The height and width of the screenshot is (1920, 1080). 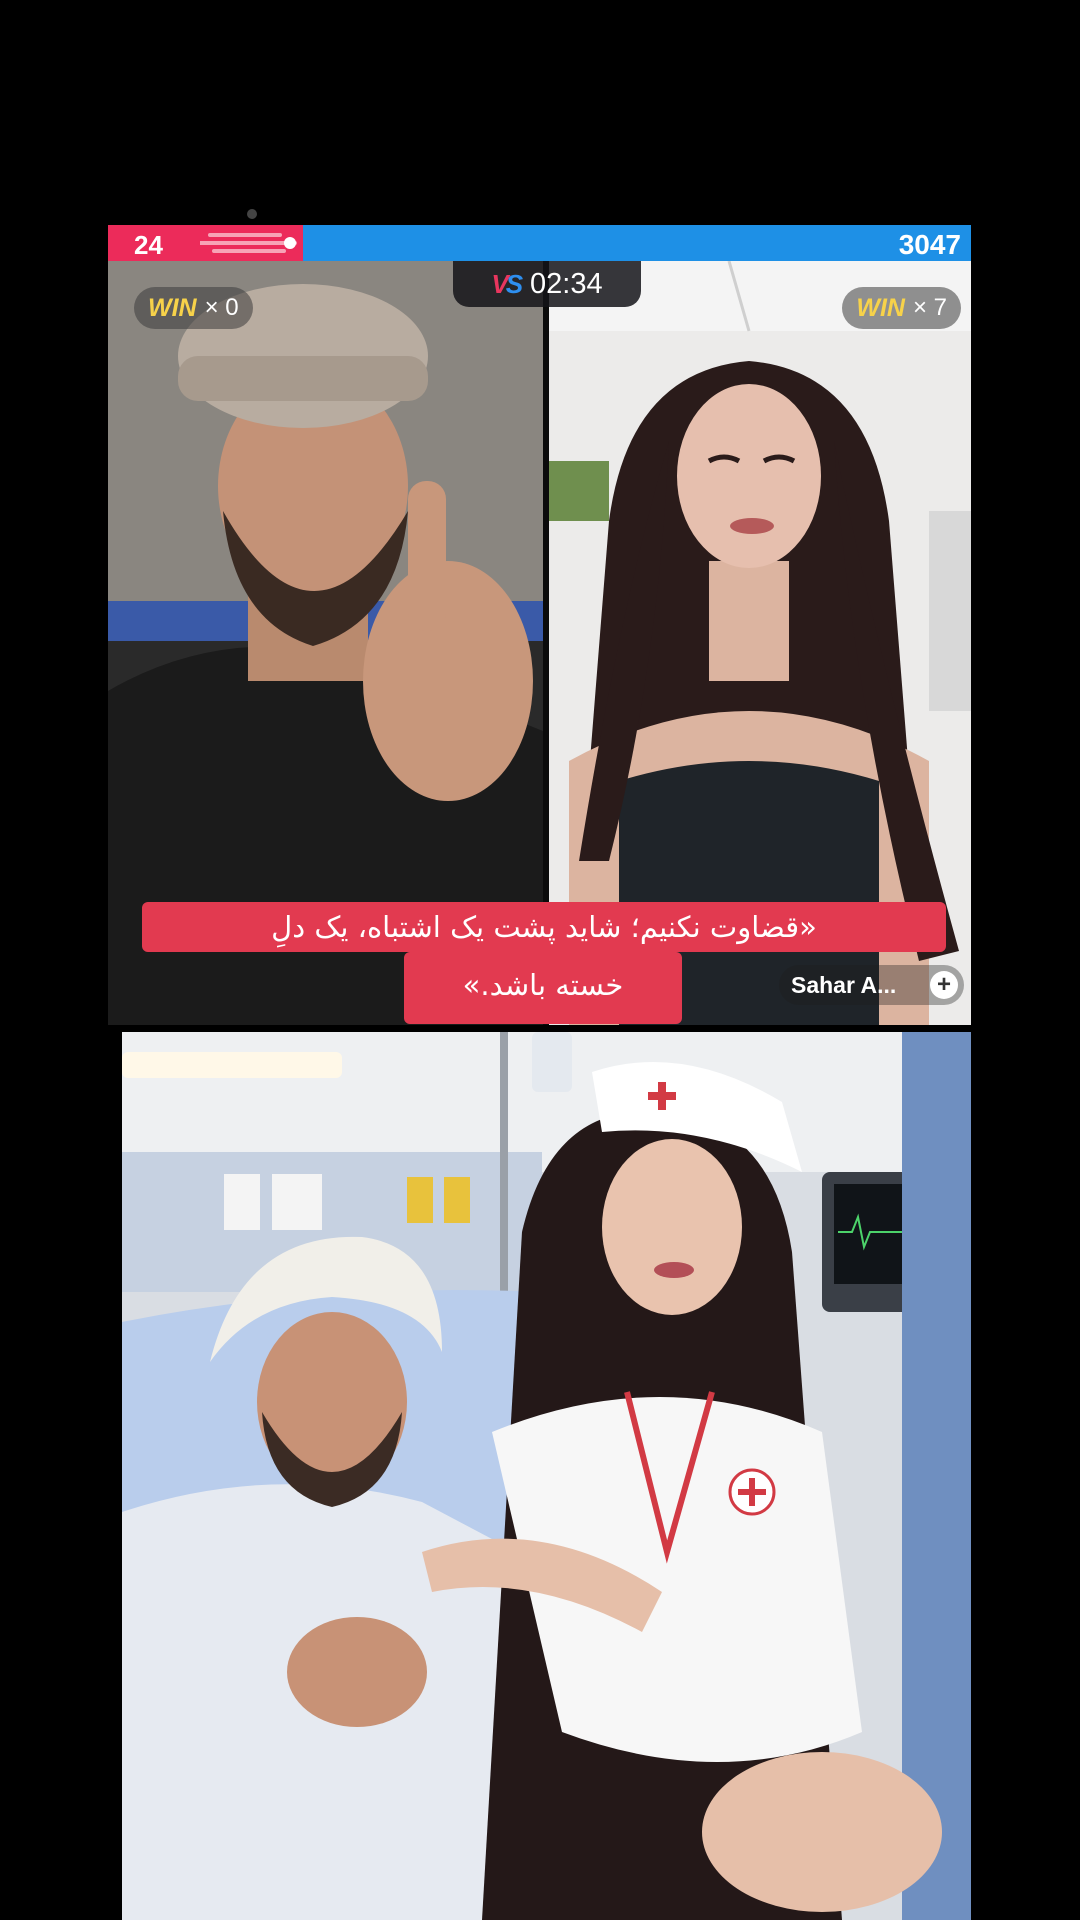 I want to click on vs-icon: VS, so click(x=507, y=283).